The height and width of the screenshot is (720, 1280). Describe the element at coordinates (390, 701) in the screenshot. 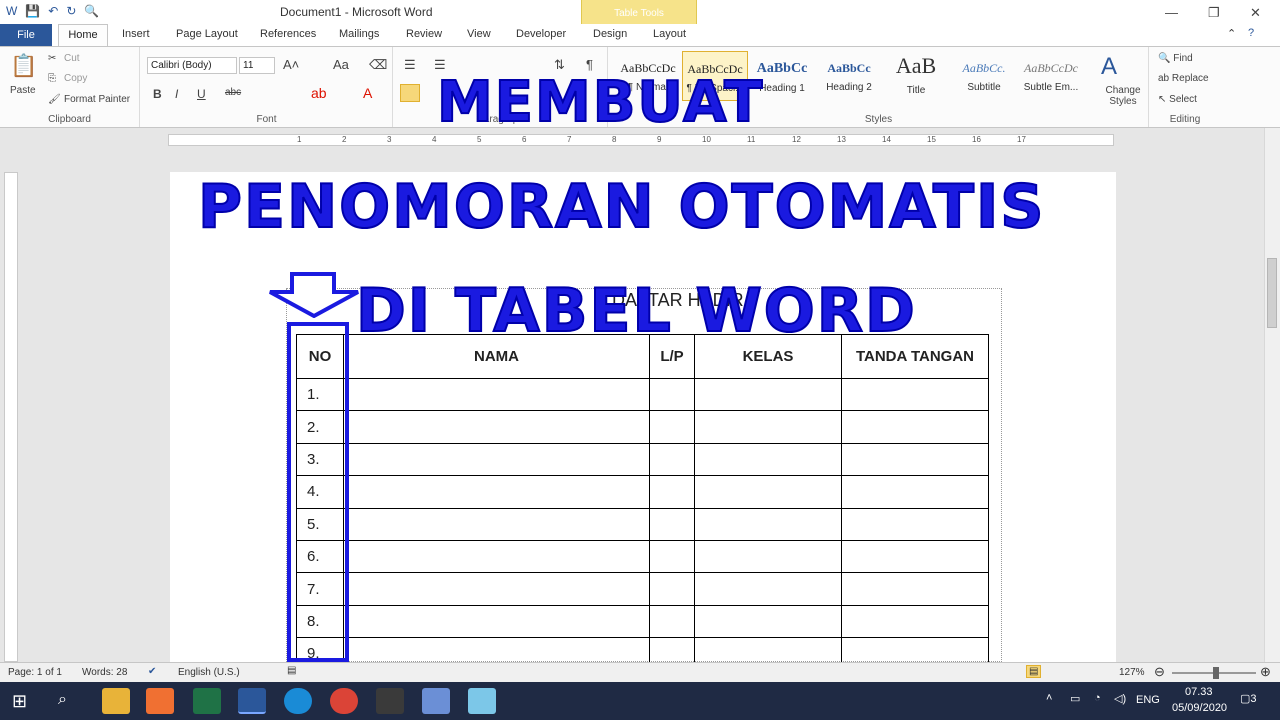

I see `media-icon` at that location.